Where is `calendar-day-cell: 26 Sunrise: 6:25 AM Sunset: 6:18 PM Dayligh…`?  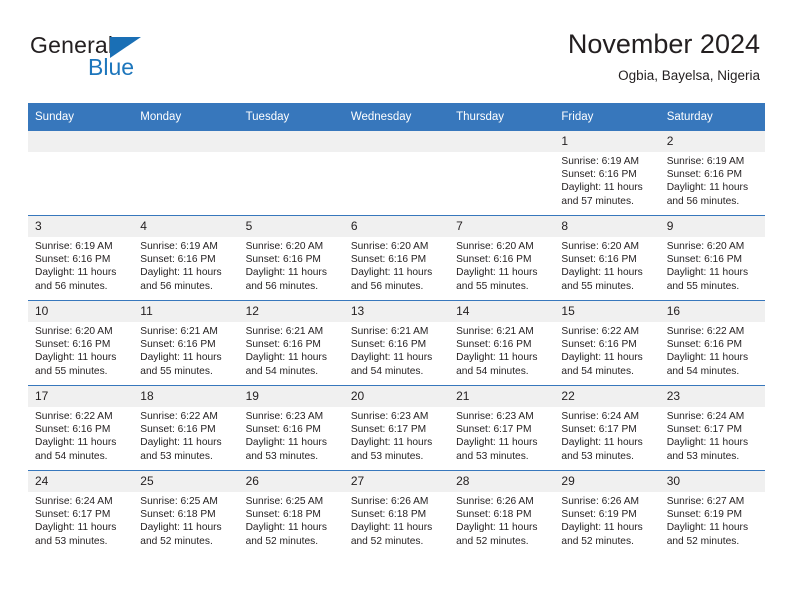
calendar-day-cell: 26 Sunrise: 6:25 AM Sunset: 6:18 PM Dayligh… is located at coordinates (291, 512).